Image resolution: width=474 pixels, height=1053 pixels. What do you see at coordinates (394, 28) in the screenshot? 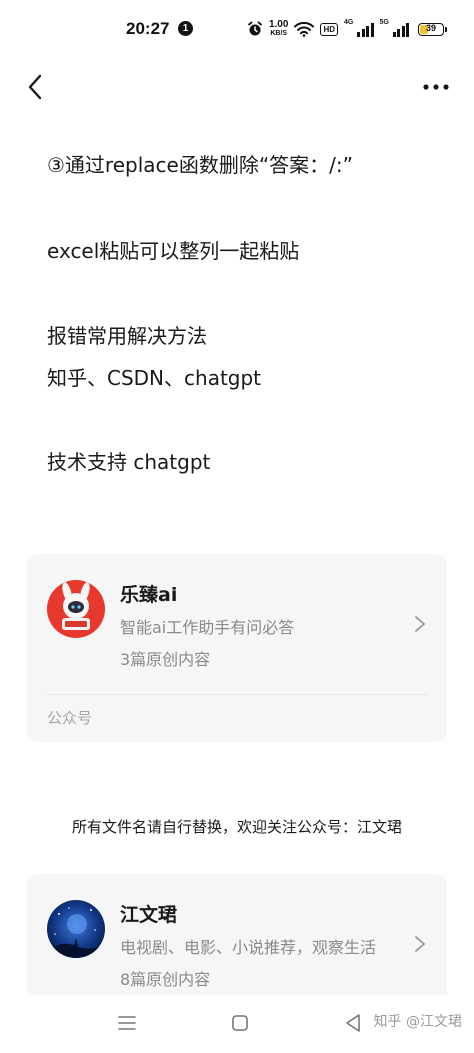
I see `signal-5g-icon: 5G` at bounding box center [394, 28].